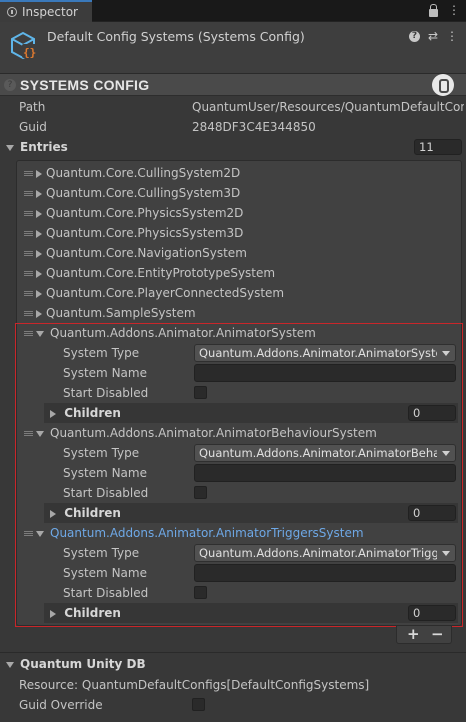 The height and width of the screenshot is (722, 466). I want to click on list-item: Quantum.Core.CullingSystem3D, so click(132, 193).